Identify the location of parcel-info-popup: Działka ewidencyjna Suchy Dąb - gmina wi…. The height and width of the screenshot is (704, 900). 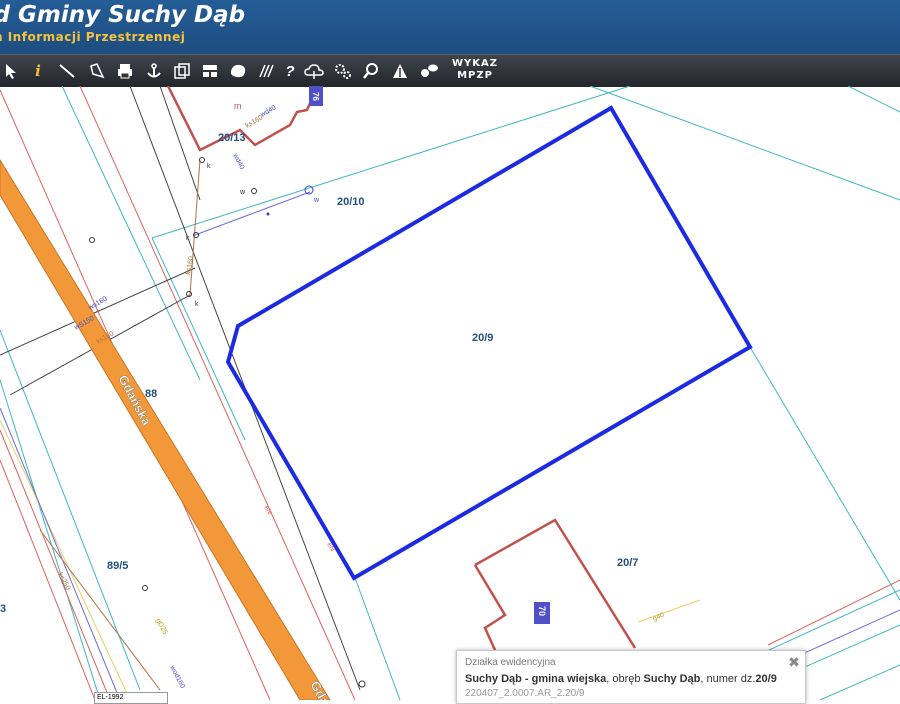
(631, 677).